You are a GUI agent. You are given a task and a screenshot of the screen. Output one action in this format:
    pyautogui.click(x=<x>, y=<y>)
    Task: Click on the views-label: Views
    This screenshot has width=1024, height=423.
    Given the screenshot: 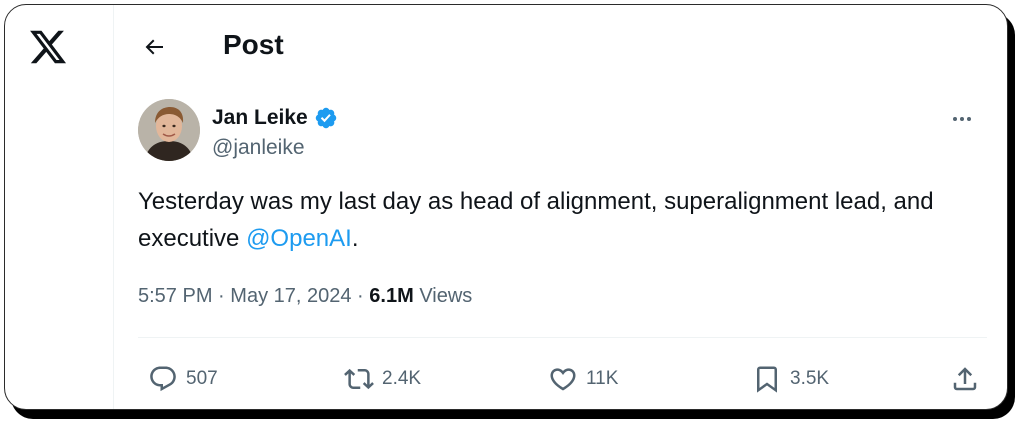 What is the action you would take?
    pyautogui.click(x=446, y=296)
    